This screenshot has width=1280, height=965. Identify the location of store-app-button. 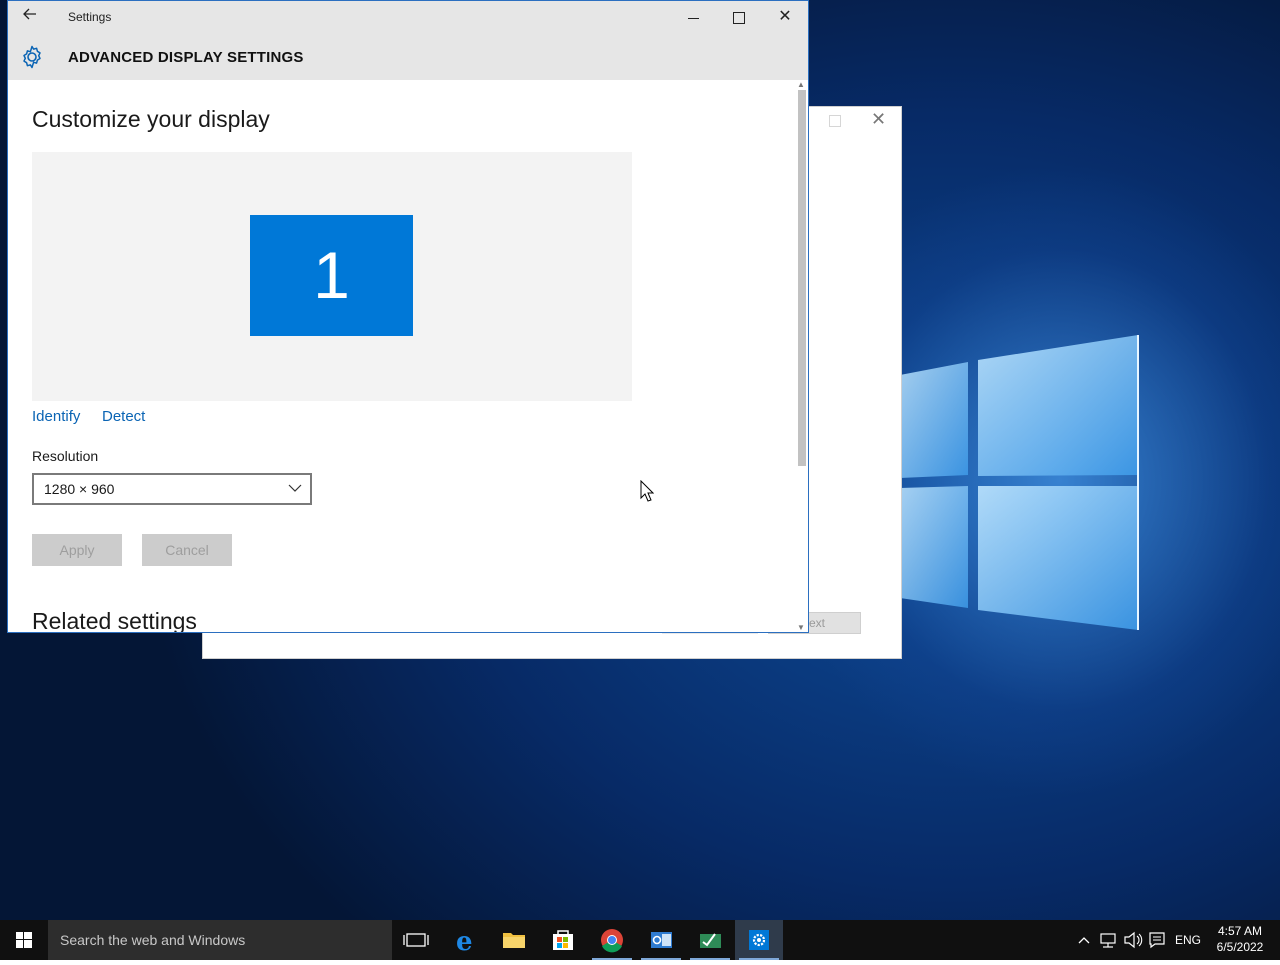
(563, 940).